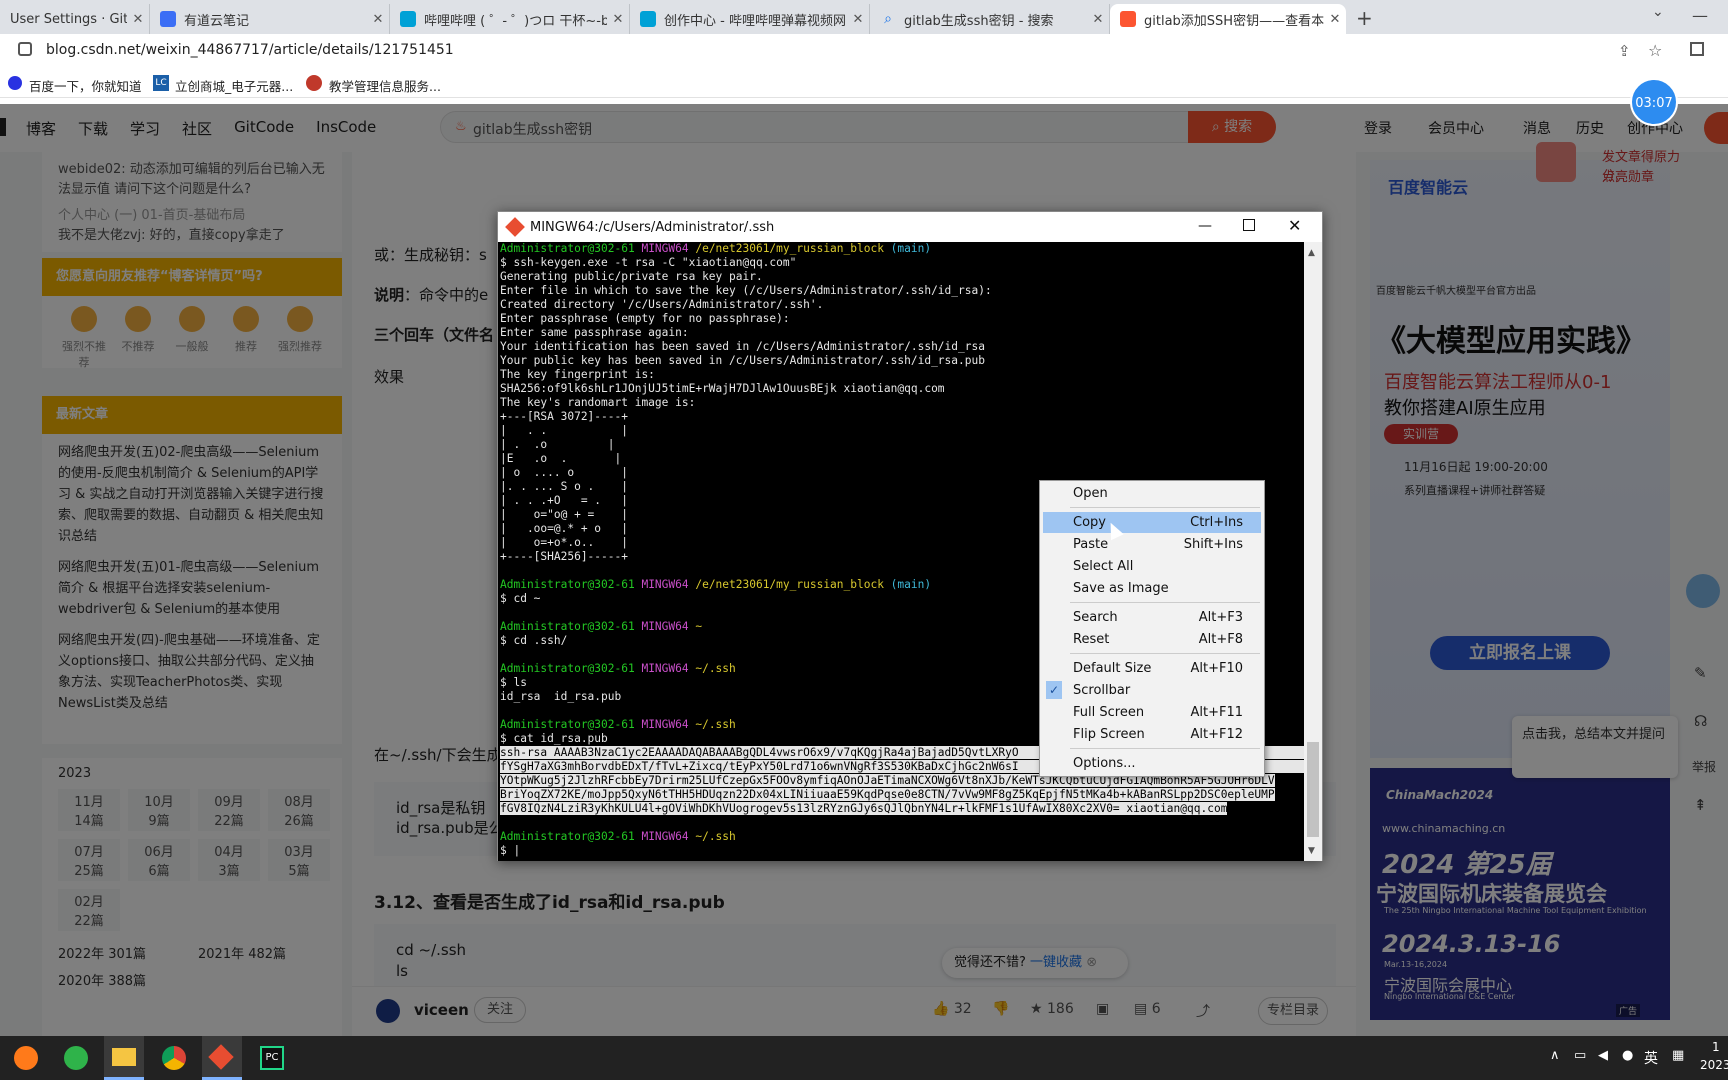  I want to click on browser-tab: ⌕ gitlab生成ssh密钥 - 搜索 ✕, so click(990, 19).